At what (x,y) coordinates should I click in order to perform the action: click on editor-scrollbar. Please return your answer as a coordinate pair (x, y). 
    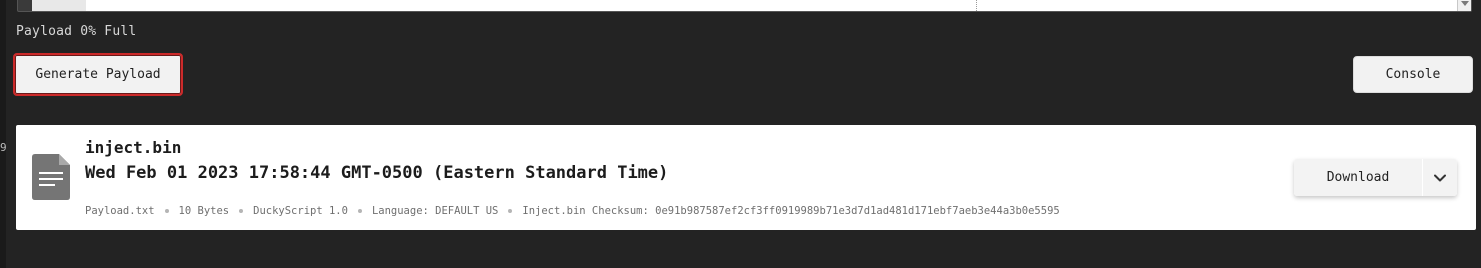
    Looking at the image, I should click on (1464, 5).